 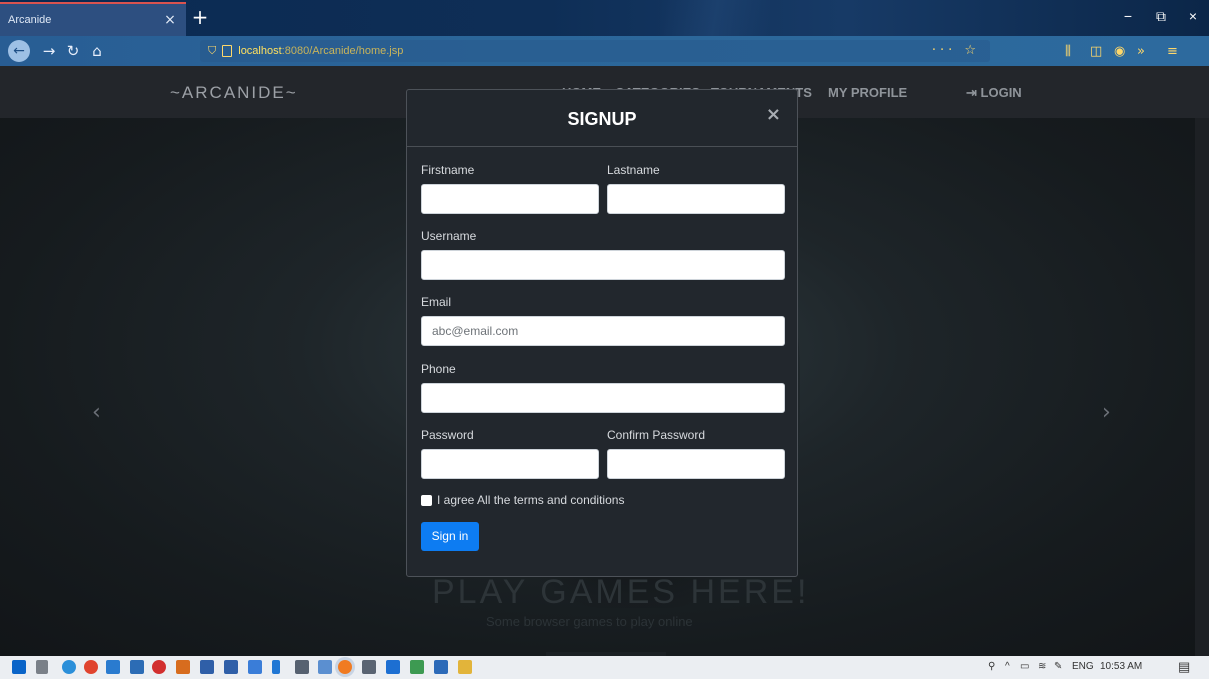 What do you see at coordinates (589, 621) in the screenshot?
I see `hero-subtitle: Some browser games to play online` at bounding box center [589, 621].